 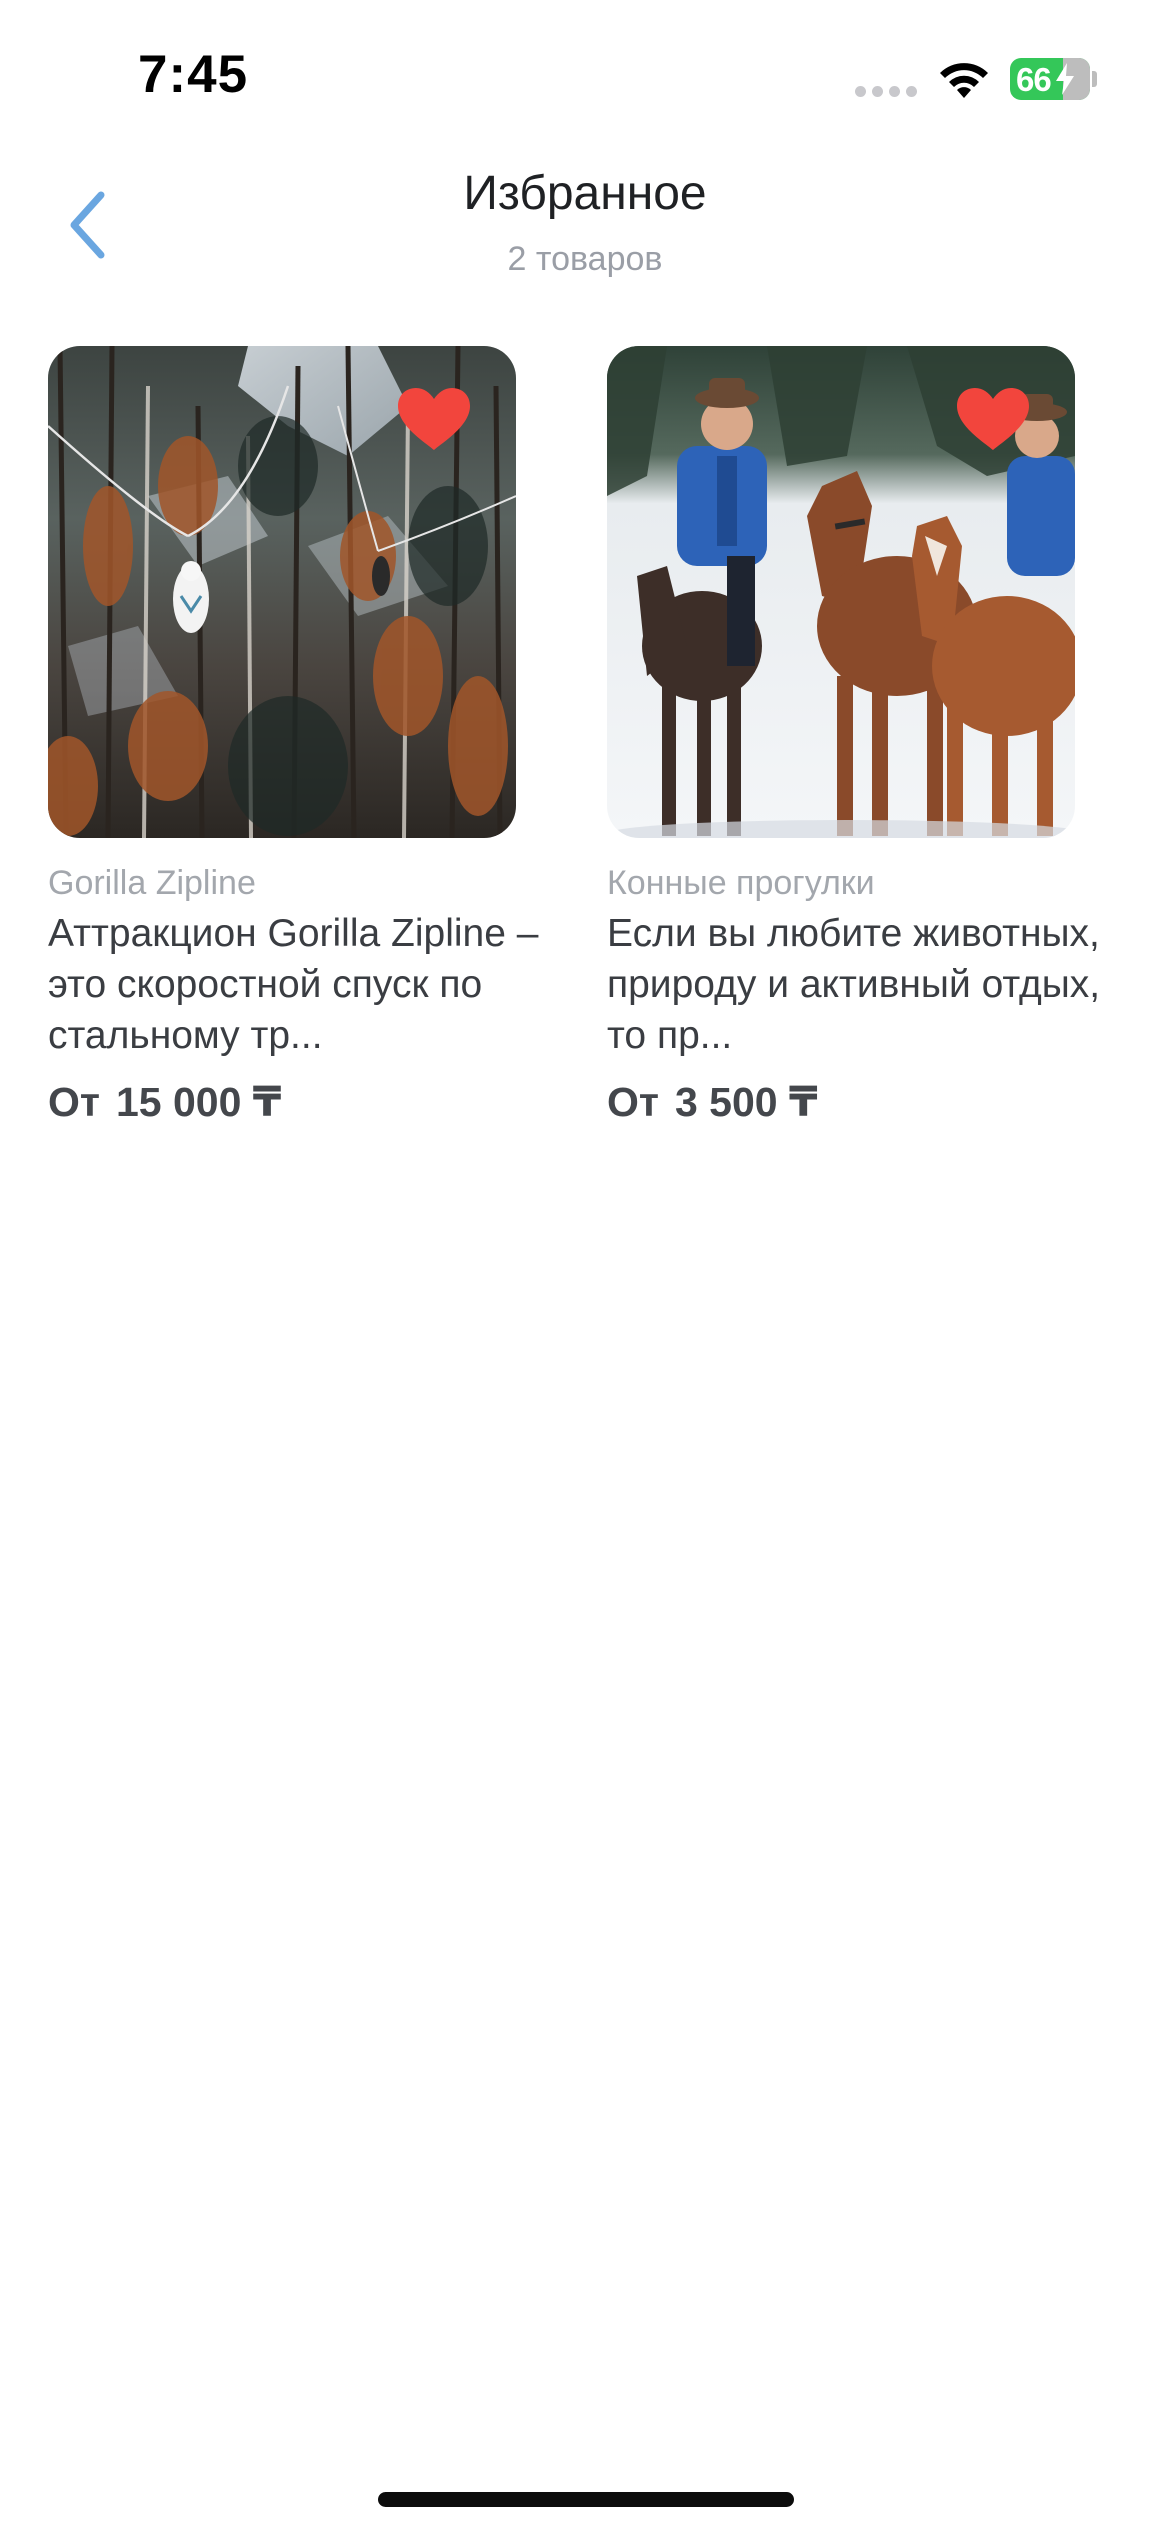 I want to click on battery-icon: 66, so click(x=1050, y=79).